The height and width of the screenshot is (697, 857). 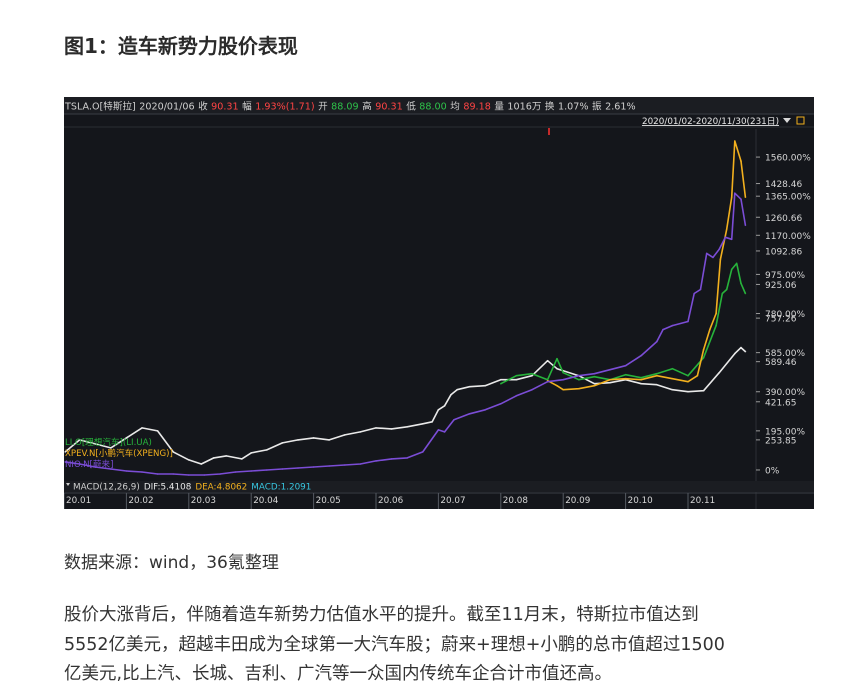 I want to click on quote-field: 收, so click(x=203, y=107).